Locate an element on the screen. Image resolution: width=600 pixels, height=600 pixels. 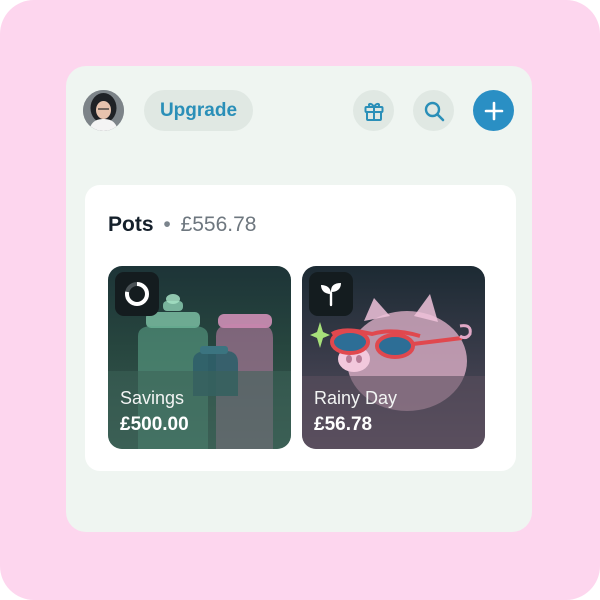
search-button is located at coordinates (433, 110).